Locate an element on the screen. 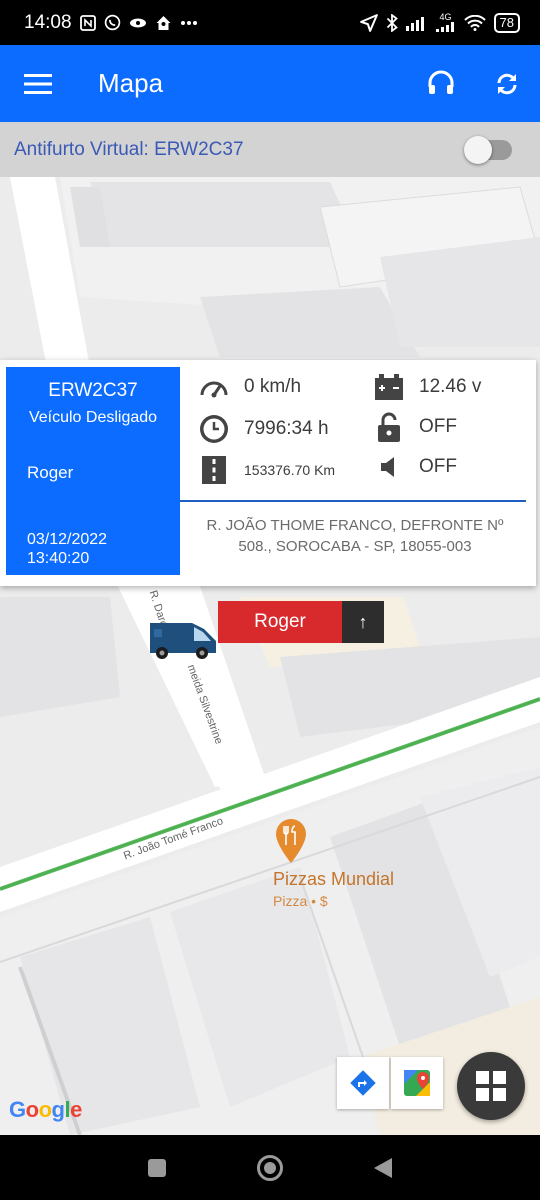  recents-icon is located at coordinates (156, 1167).